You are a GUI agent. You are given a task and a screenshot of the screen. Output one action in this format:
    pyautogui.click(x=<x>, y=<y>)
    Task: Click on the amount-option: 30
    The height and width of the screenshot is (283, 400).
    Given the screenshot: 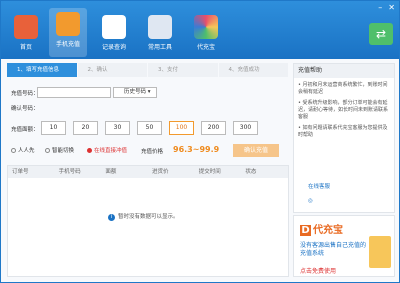 What is the action you would take?
    pyautogui.click(x=117, y=128)
    